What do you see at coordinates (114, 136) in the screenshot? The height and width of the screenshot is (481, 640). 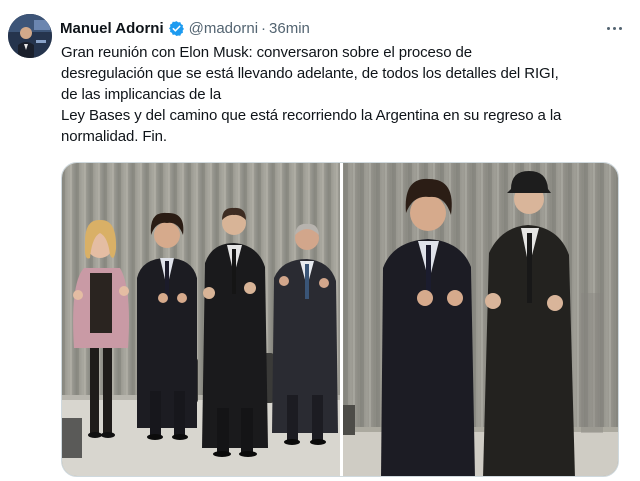 I see `tweet-text-line: normalidad. Fin.` at bounding box center [114, 136].